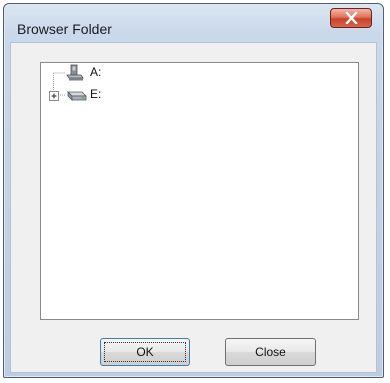 The image size is (390, 383). What do you see at coordinates (64, 29) in the screenshot?
I see `dialog-title: Browser Folder` at bounding box center [64, 29].